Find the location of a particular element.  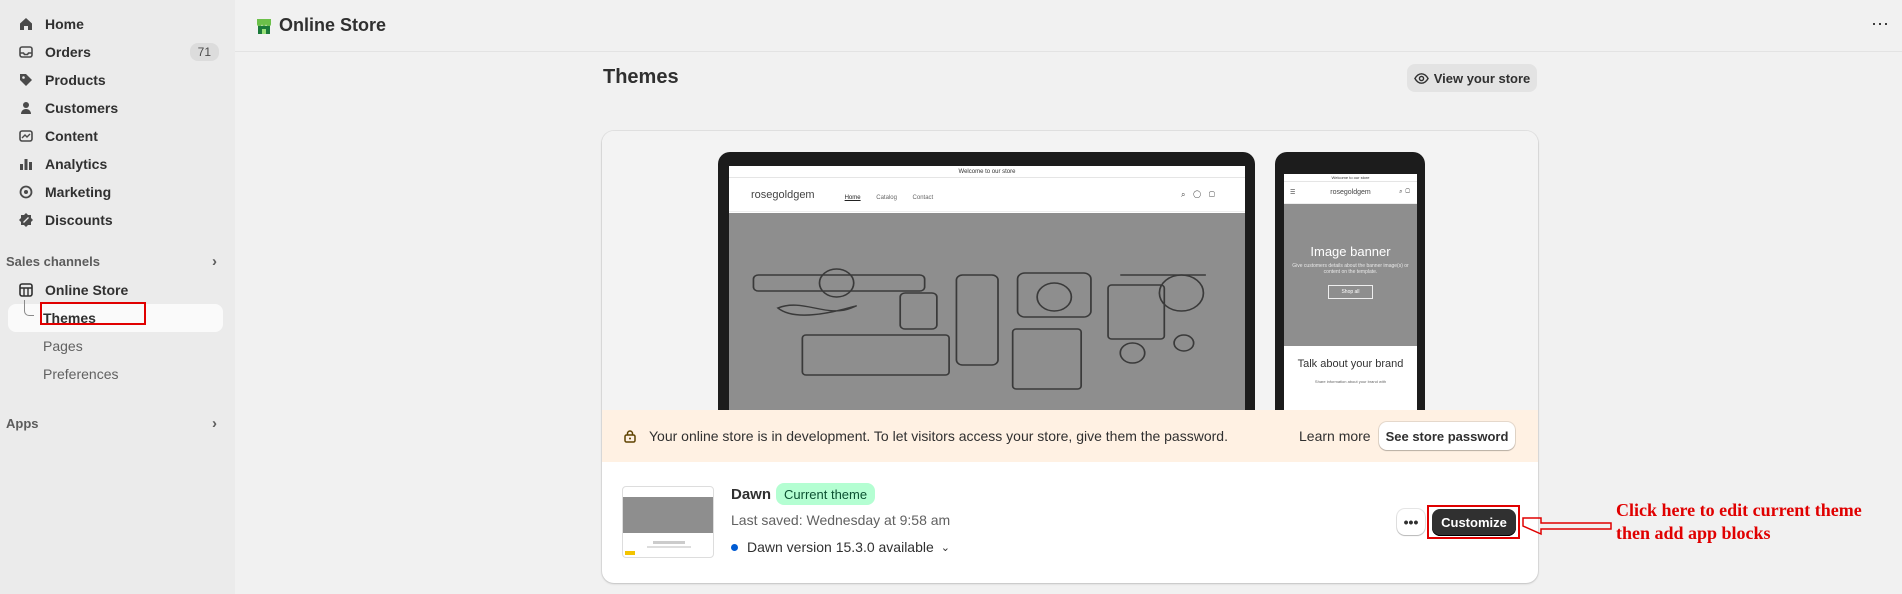

mobile-brand-text: Share information about your brand with is located at coordinates (1350, 381).